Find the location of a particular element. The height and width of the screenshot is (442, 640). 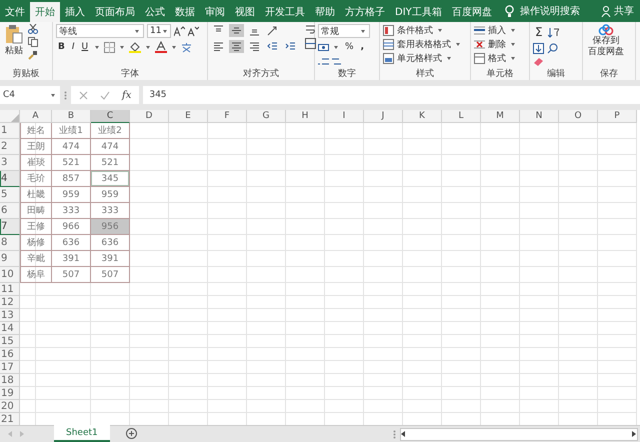

underline-button: U is located at coordinates (85, 47).